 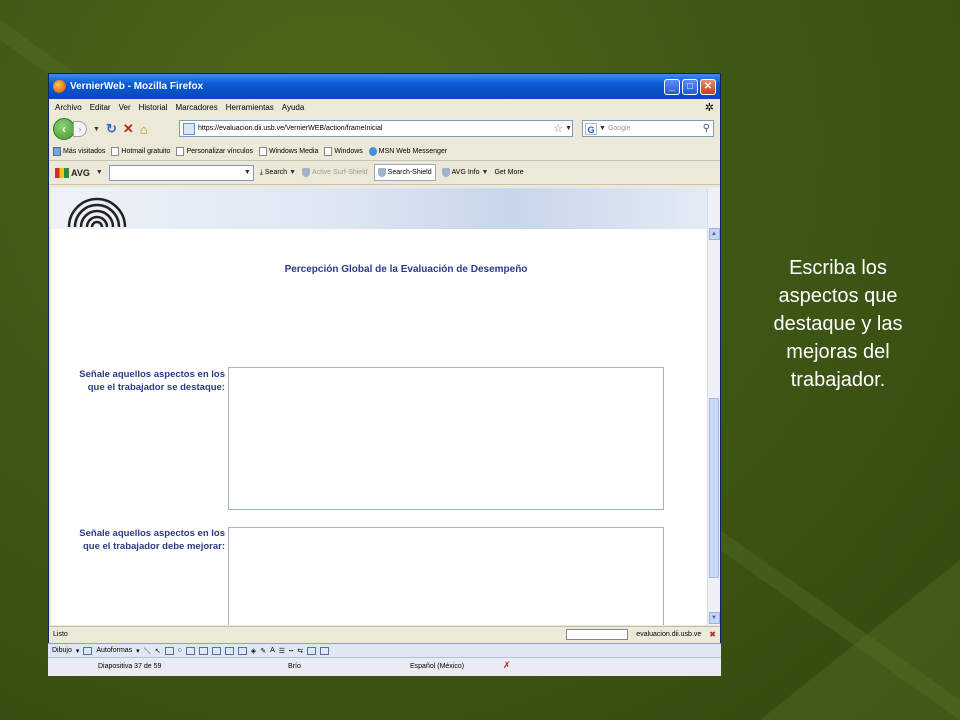 I want to click on pointer-tool-icon, so click(x=88, y=650).